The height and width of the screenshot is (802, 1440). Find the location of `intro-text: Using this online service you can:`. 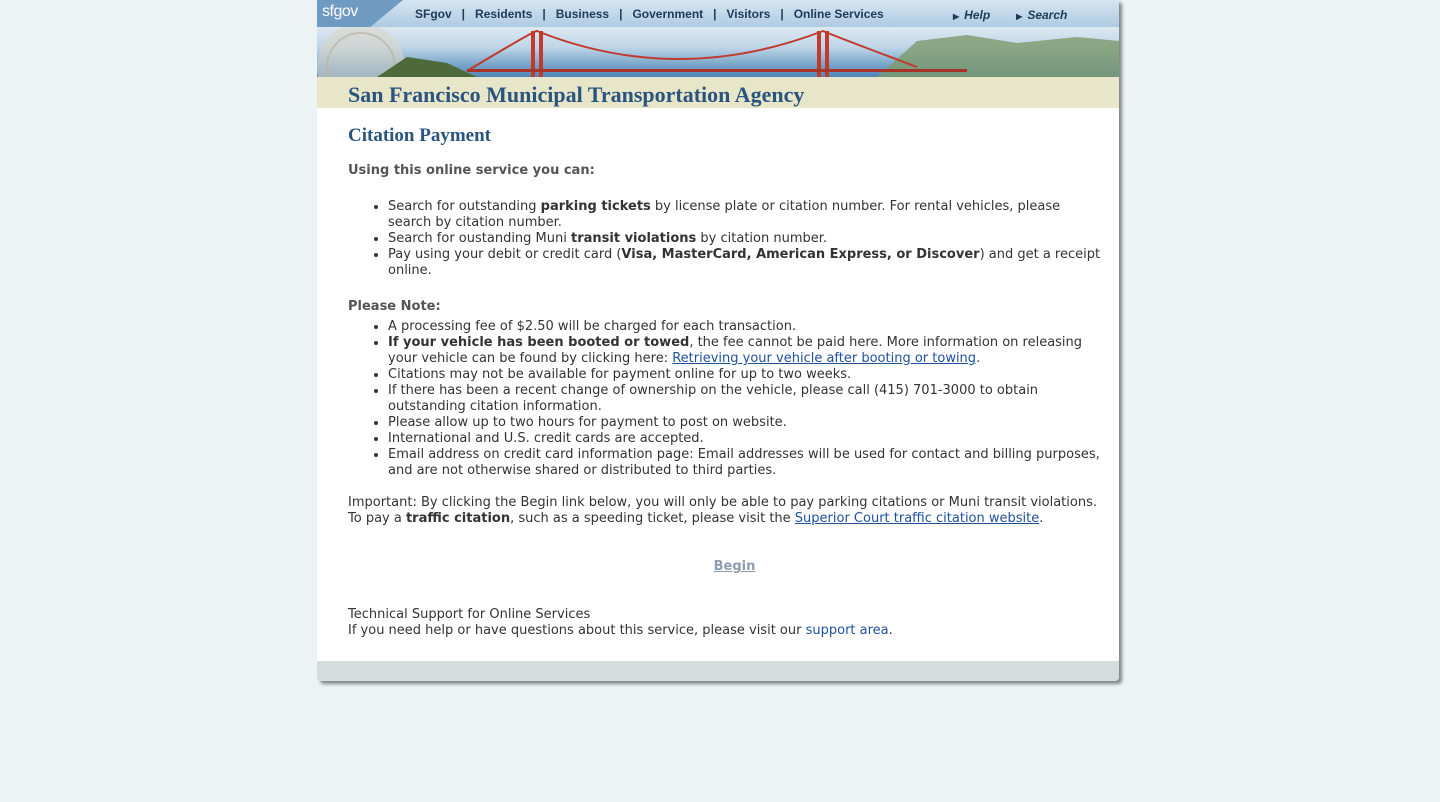

intro-text: Using this online service you can: is located at coordinates (471, 170).